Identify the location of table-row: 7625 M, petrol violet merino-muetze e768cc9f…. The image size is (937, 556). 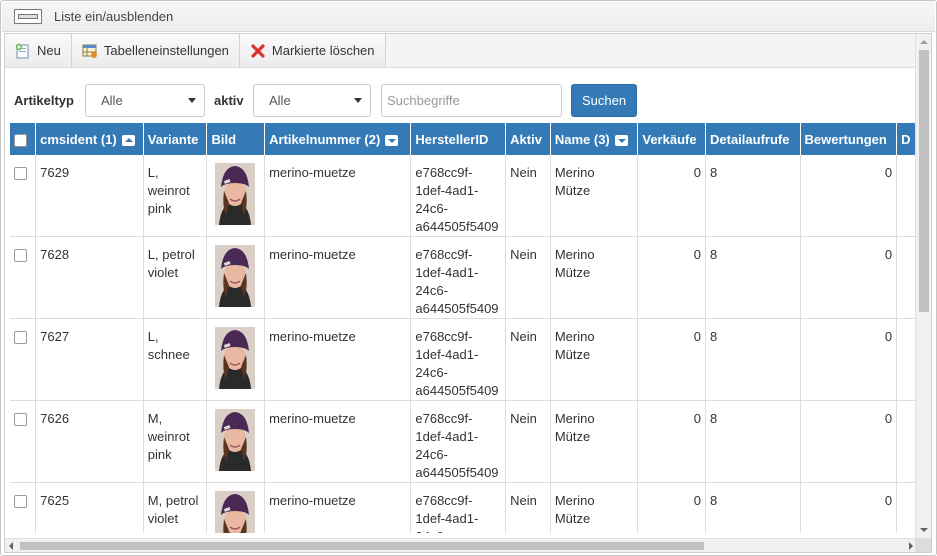
(463, 507).